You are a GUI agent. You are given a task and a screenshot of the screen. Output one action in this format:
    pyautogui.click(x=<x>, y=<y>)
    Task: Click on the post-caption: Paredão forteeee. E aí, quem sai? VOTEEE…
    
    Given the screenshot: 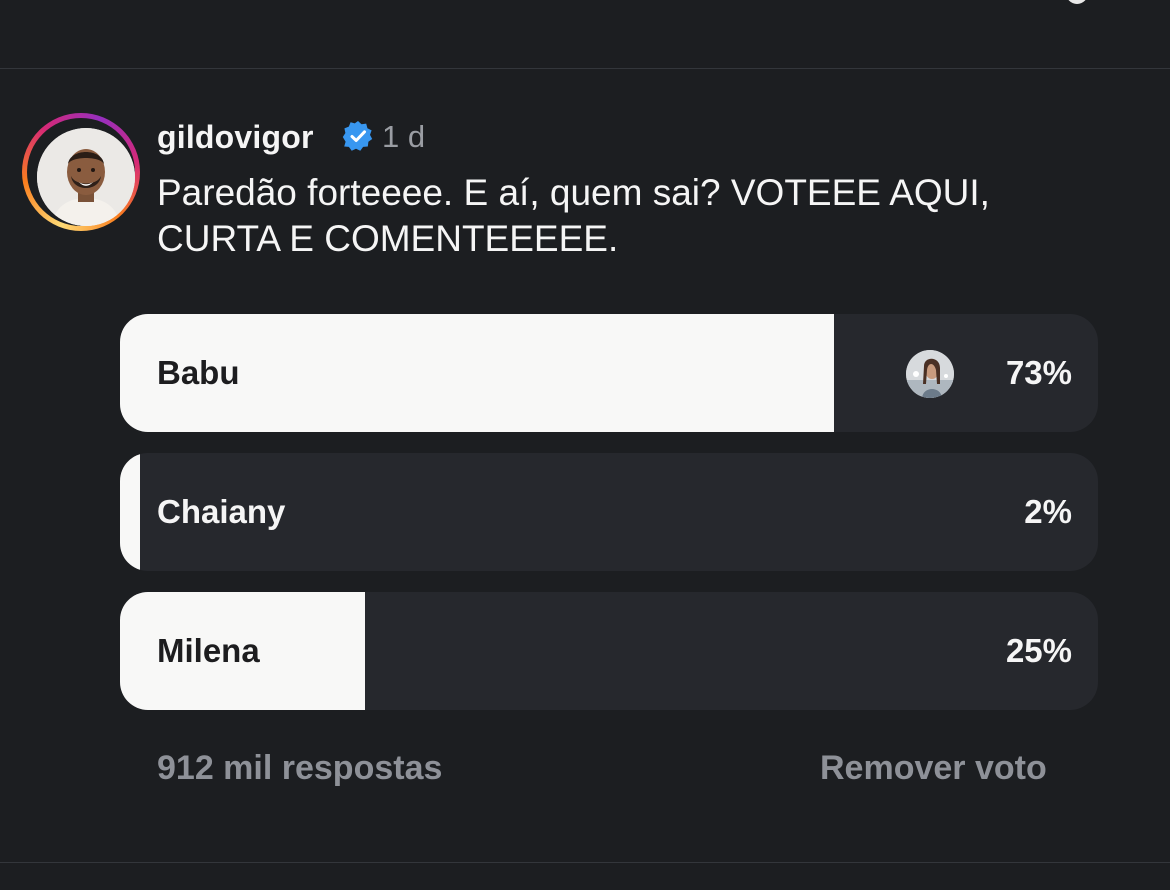 What is the action you would take?
    pyautogui.click(x=573, y=215)
    